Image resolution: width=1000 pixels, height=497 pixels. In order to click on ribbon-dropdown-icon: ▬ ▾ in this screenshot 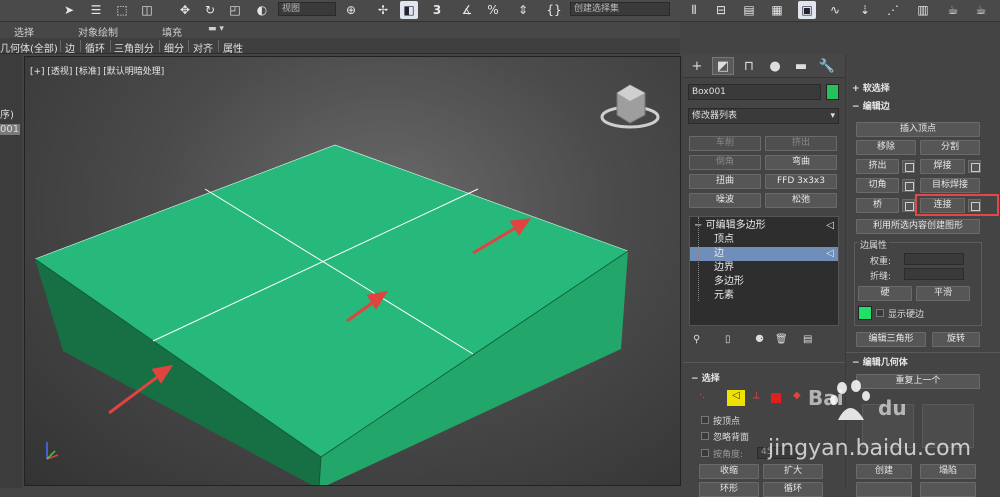, I will do `click(216, 29)`.